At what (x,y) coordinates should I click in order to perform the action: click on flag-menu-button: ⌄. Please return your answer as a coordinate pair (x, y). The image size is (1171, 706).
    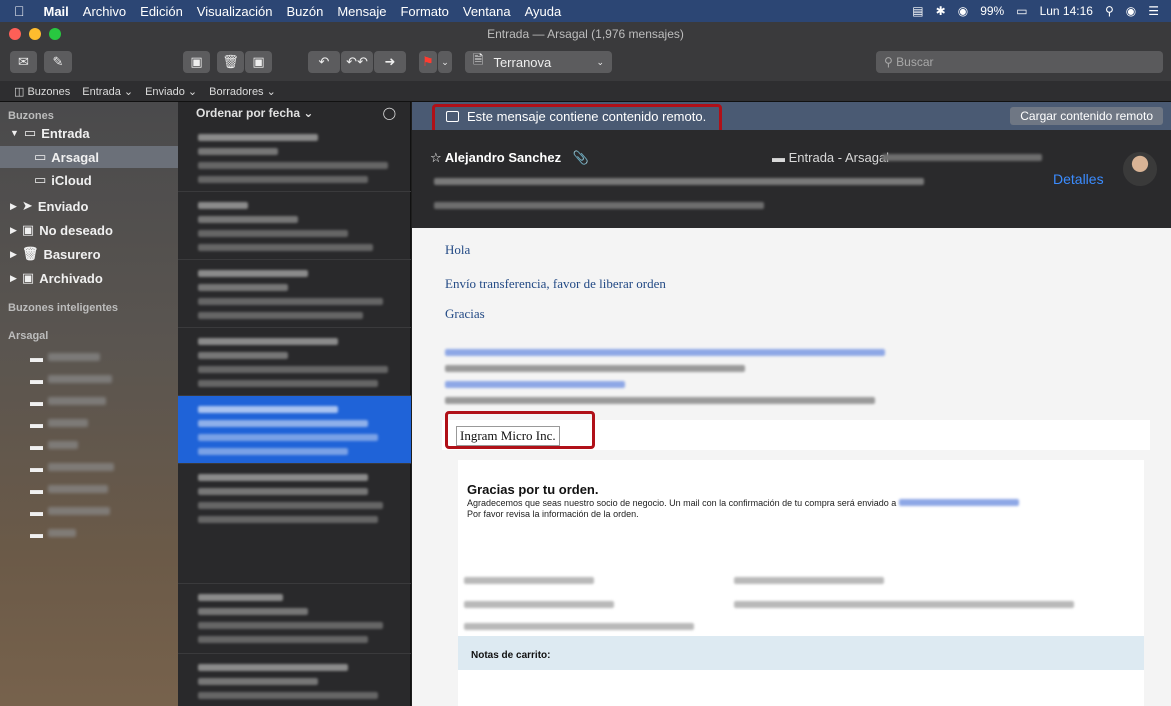
    Looking at the image, I should click on (445, 62).